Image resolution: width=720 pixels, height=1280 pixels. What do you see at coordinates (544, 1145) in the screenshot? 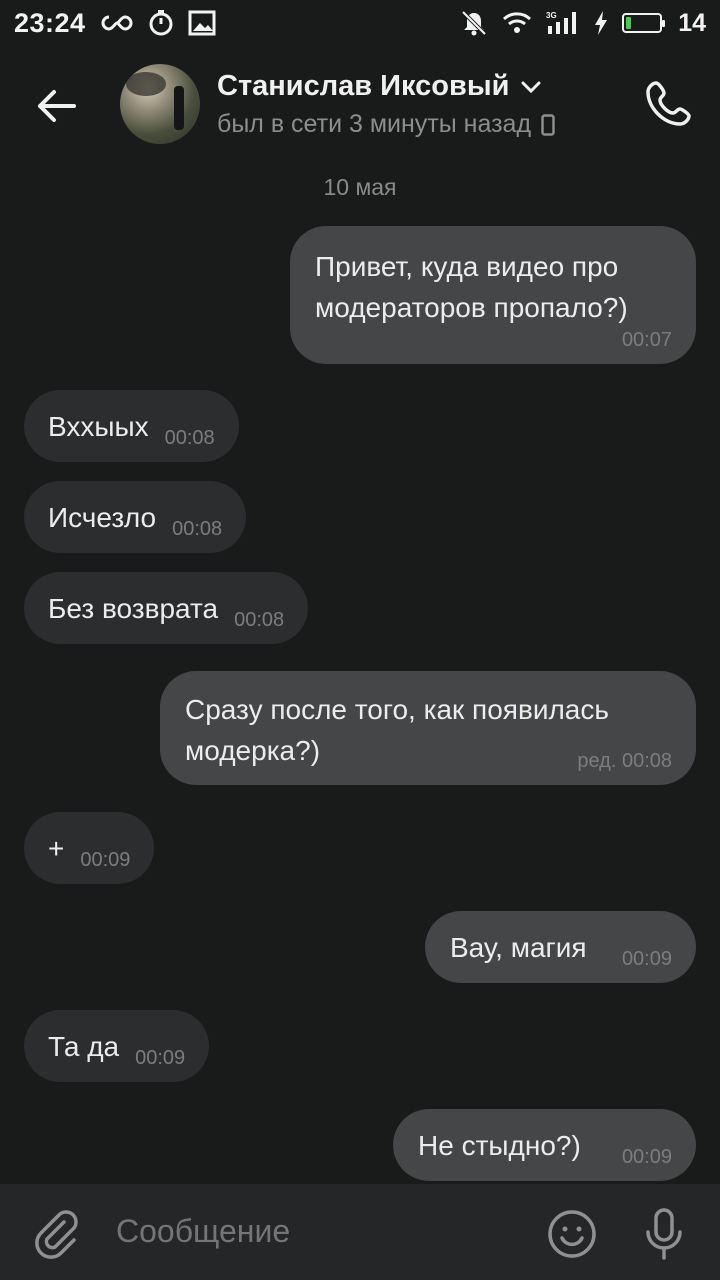
I see `message-outgoing: Не стыдно?) 00:09` at bounding box center [544, 1145].